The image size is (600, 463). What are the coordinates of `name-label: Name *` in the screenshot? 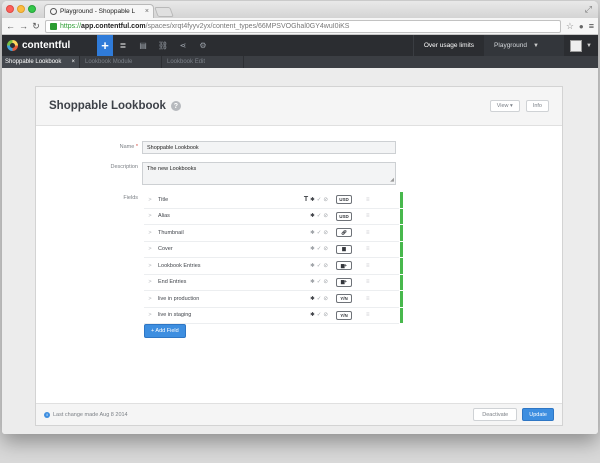 It's located at (128, 147).